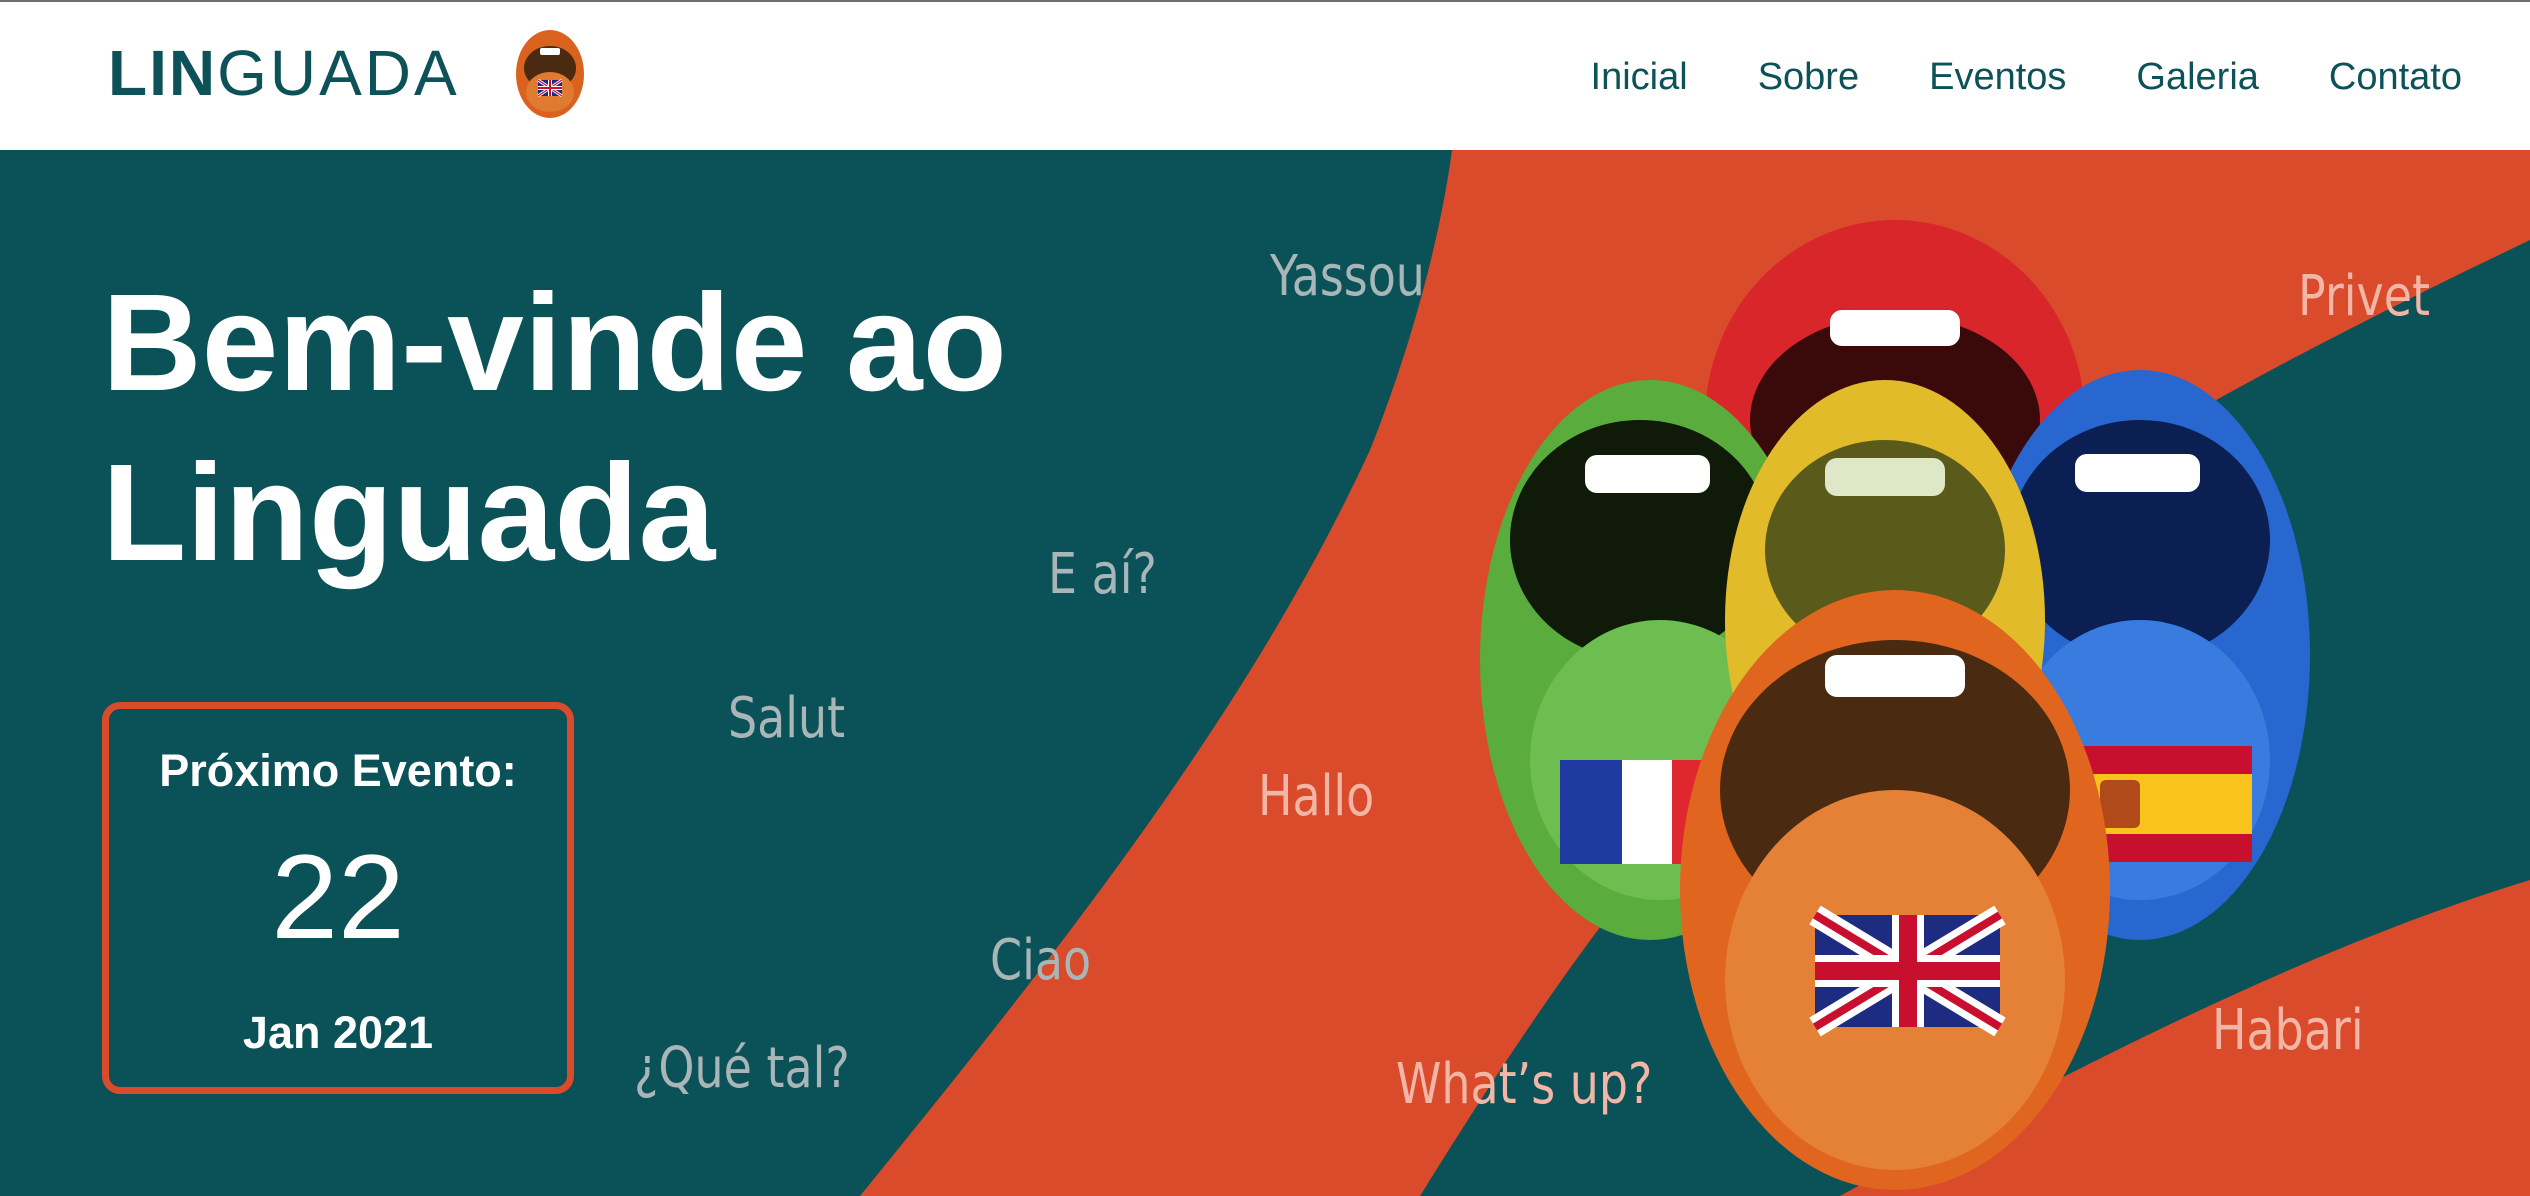 The width and height of the screenshot is (2530, 1196). What do you see at coordinates (1808, 77) in the screenshot?
I see `nav-link-sobre: Sobre` at bounding box center [1808, 77].